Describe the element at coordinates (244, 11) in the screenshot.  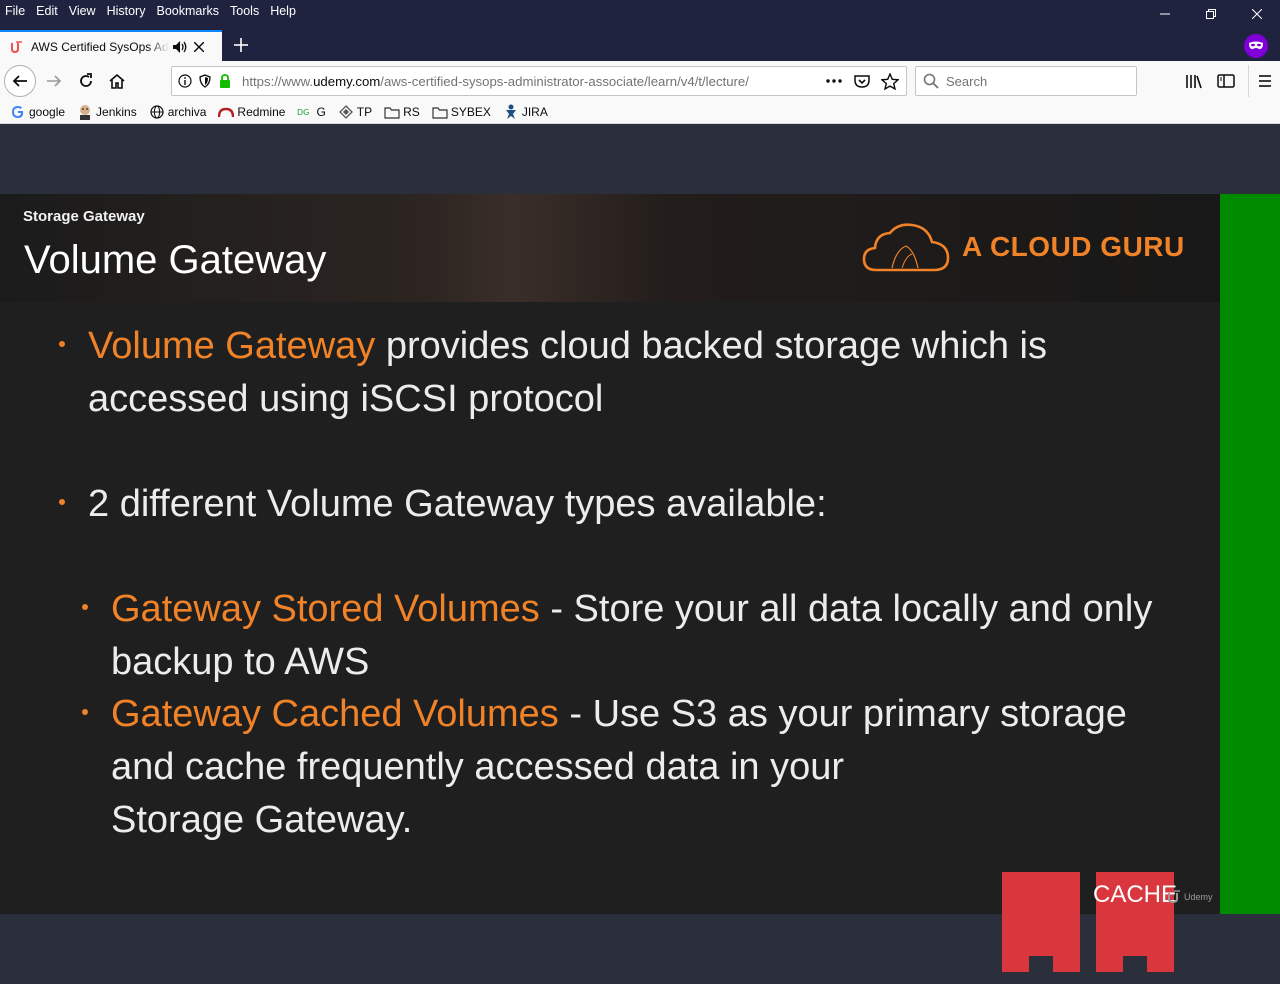
I see `menu-tools: Tools` at that location.